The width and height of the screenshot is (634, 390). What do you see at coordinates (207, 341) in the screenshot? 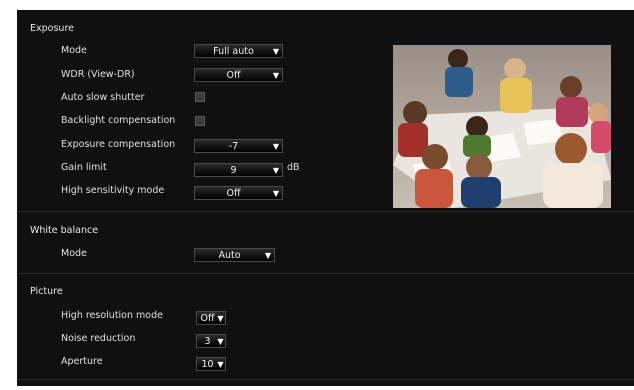
I see `noise-reduction-value: 3` at bounding box center [207, 341].